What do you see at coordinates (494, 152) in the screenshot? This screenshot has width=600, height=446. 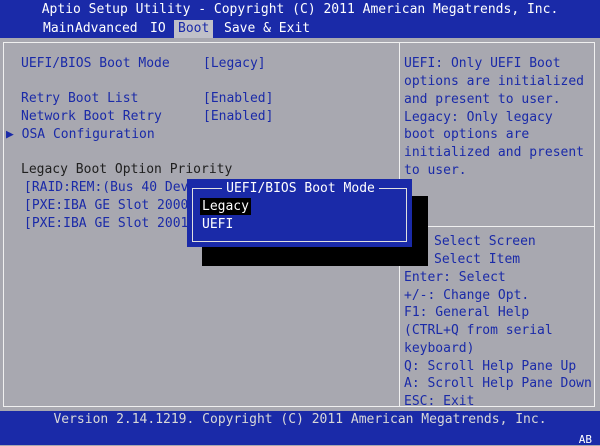 I see `help-text-line: initialized and present` at bounding box center [494, 152].